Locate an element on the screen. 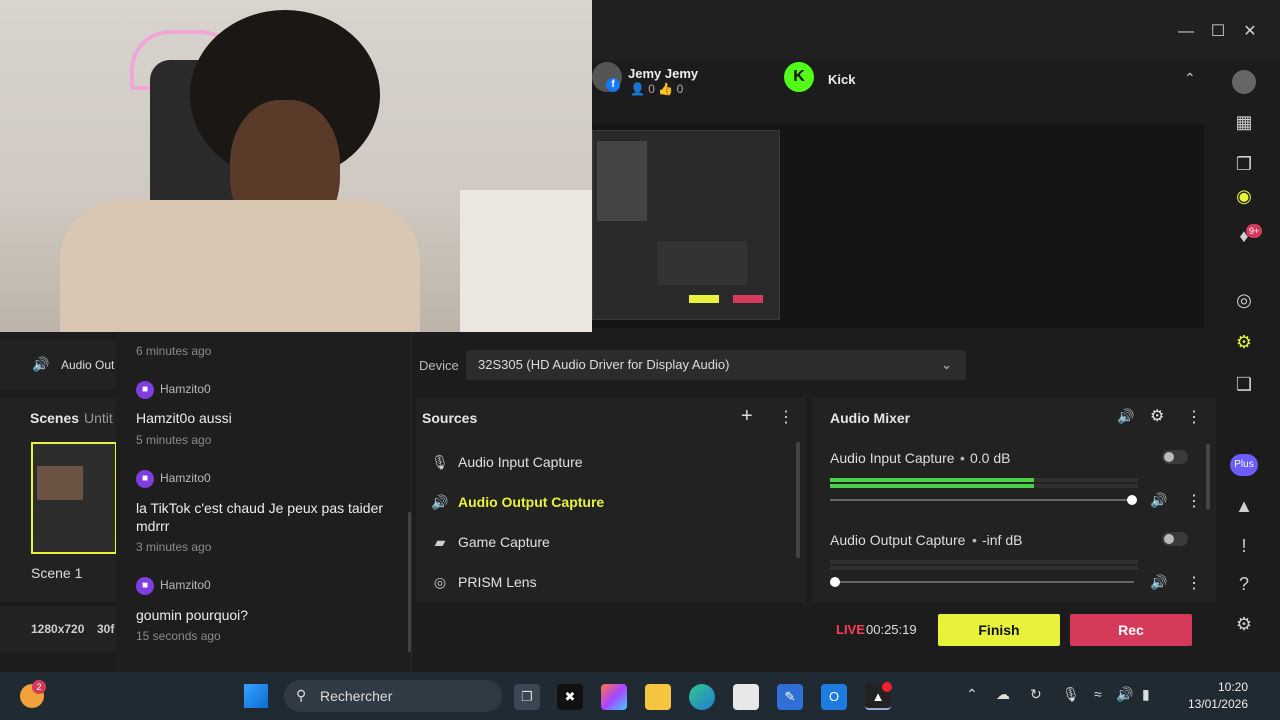 Image resolution: width=1280 pixels, height=720 pixels. onedrive-icon: ☁ is located at coordinates (1003, 694).